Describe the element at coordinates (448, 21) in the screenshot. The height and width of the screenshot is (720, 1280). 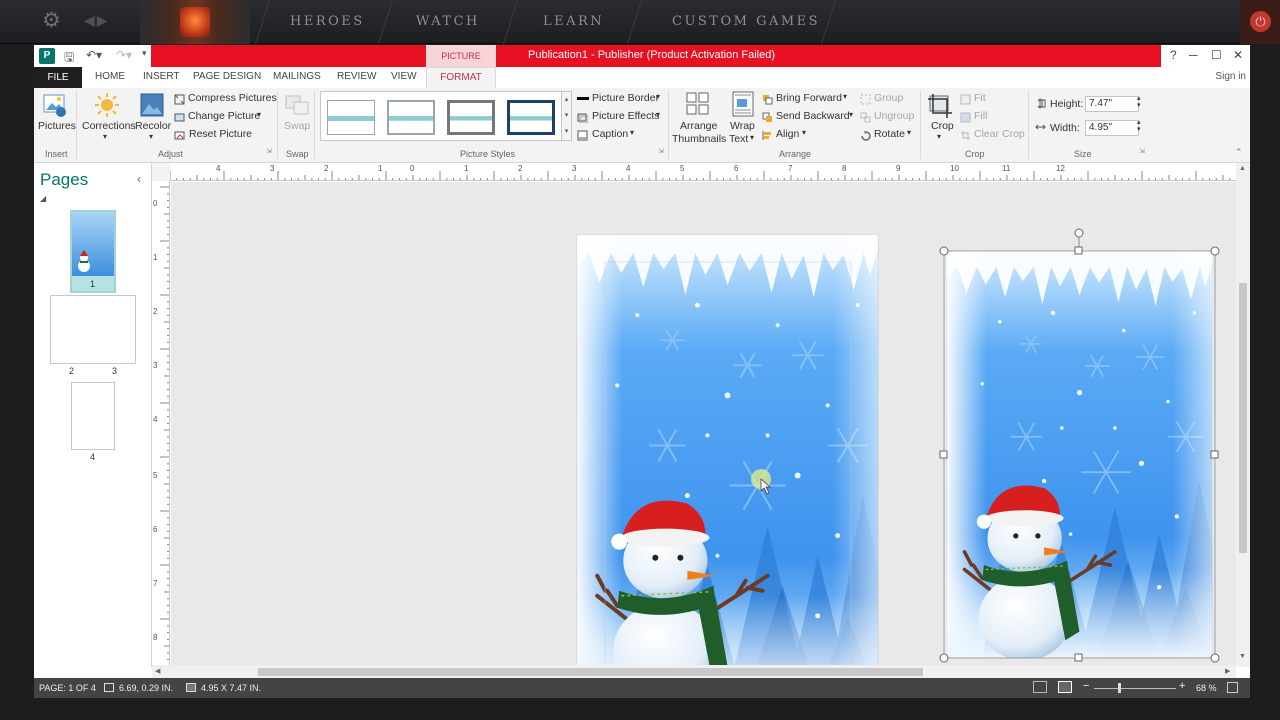
I see `nav-watch: WATCH` at that location.